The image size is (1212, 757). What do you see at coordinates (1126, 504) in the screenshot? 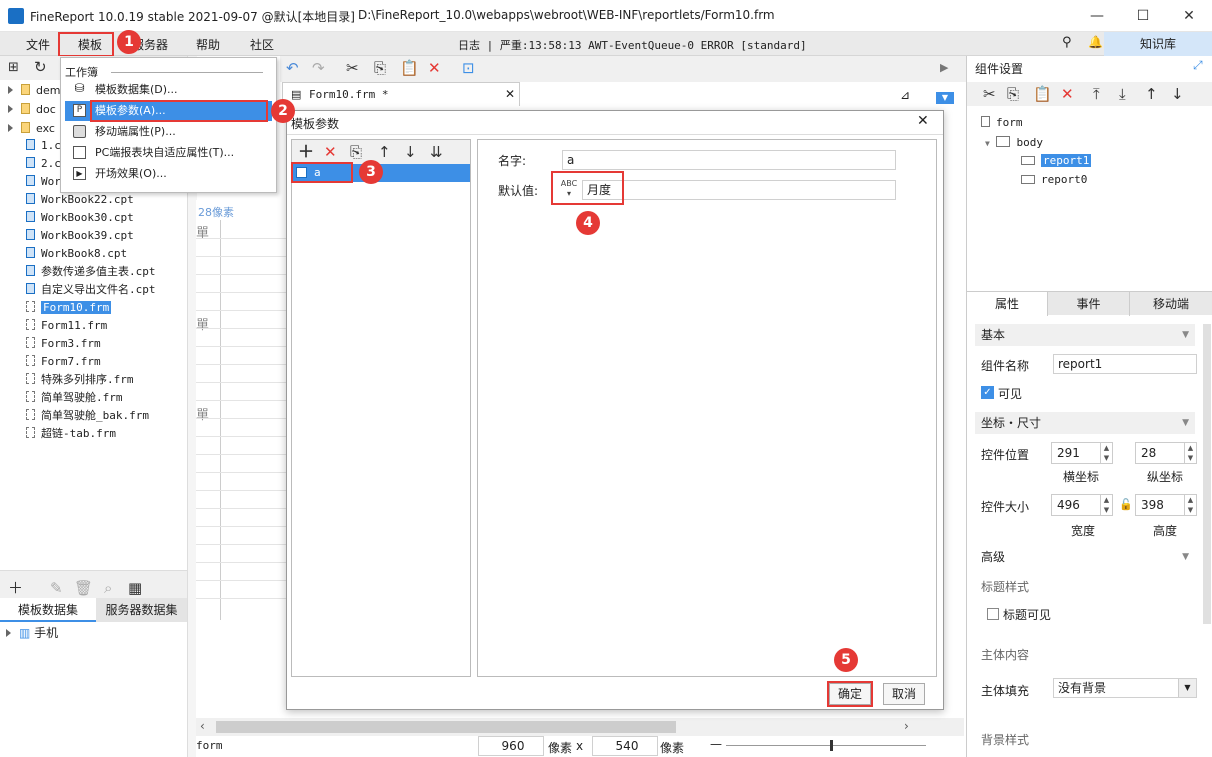
I see `lock-icon: 🔓` at bounding box center [1126, 504].